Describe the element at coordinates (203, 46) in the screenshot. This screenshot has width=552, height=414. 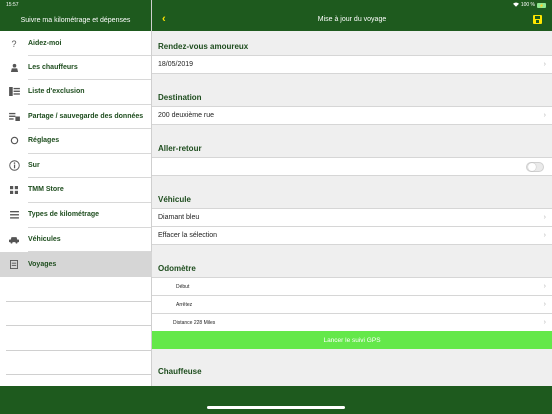
I see `section-date-title: Rendez-vous amoureux` at that location.